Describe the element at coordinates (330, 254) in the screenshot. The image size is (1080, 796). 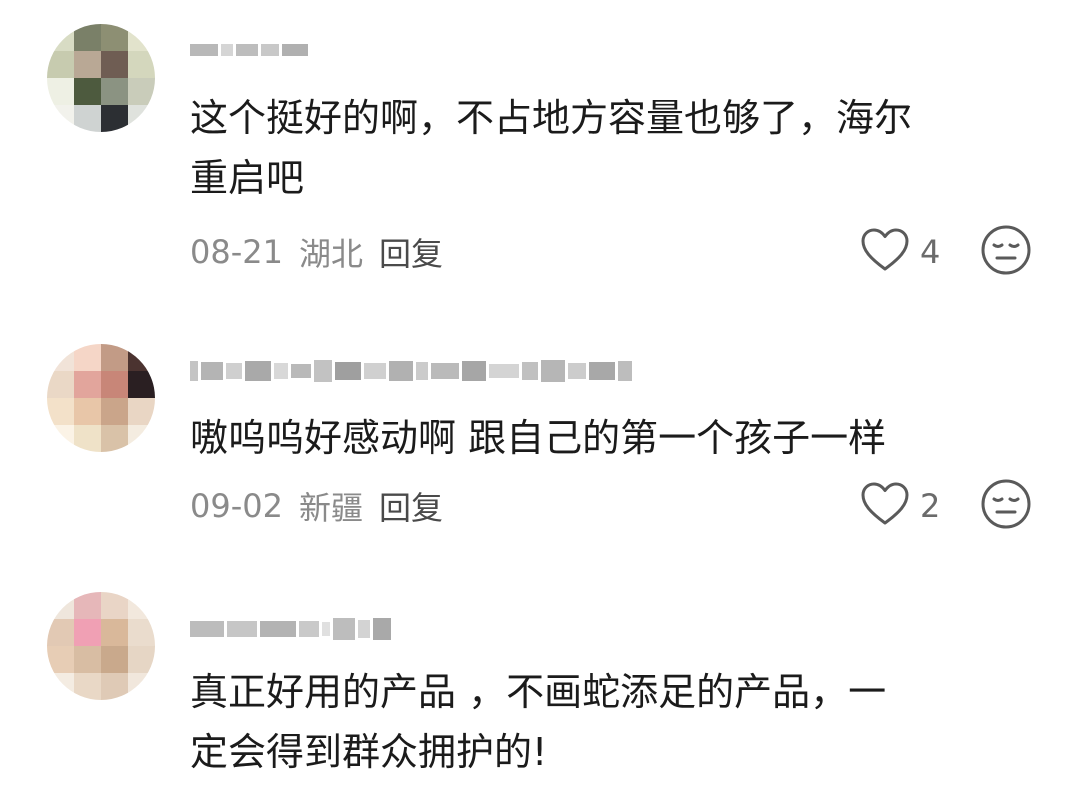
I see `comment-location: 湖北` at that location.